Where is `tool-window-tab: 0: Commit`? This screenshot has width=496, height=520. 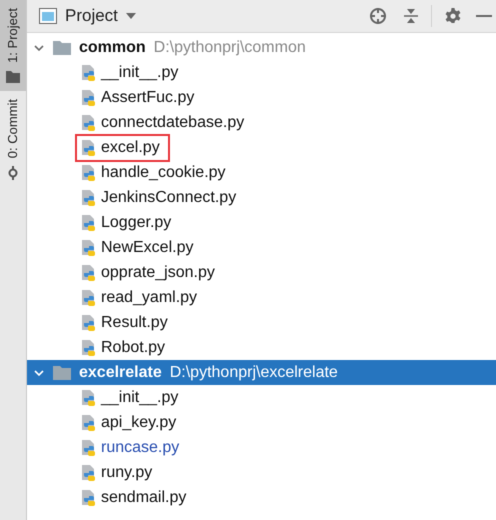 tool-window-tab: 0: Commit is located at coordinates (13, 139).